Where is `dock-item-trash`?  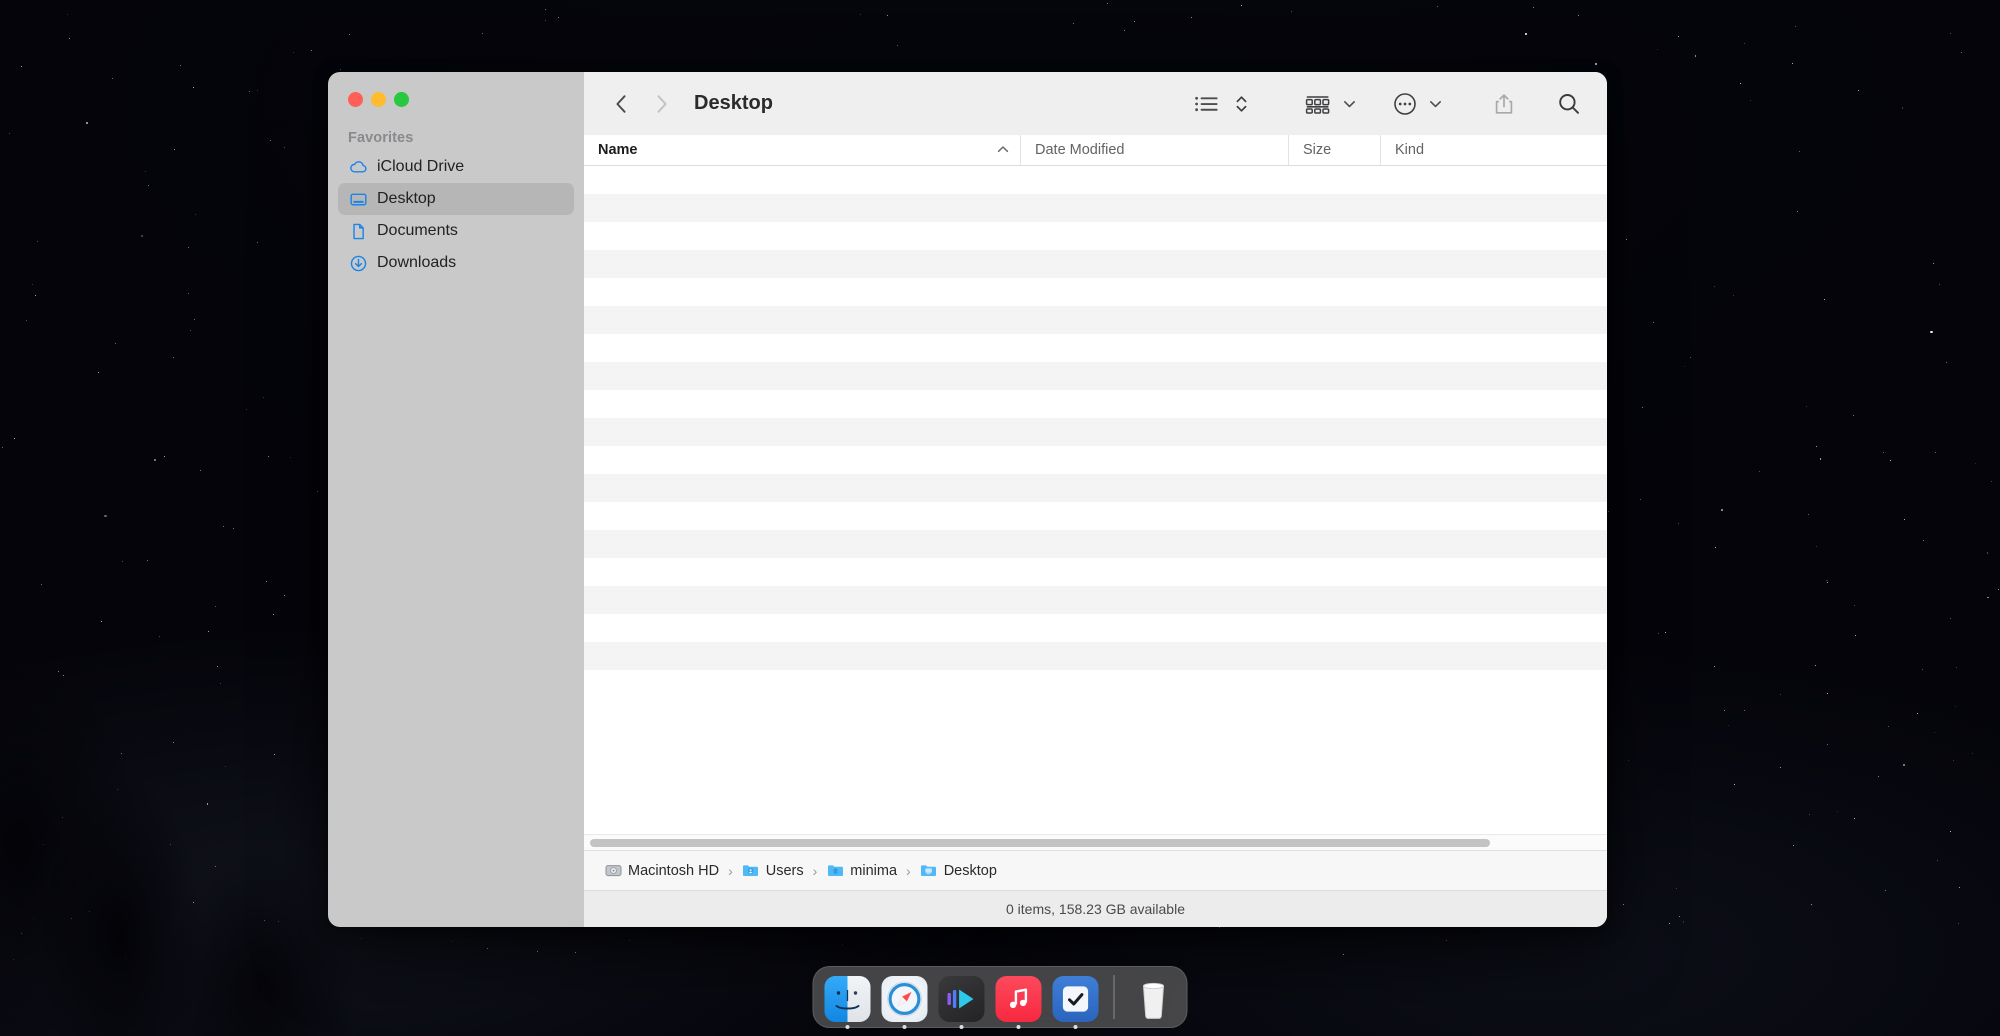
dock-item-trash is located at coordinates (1153, 997).